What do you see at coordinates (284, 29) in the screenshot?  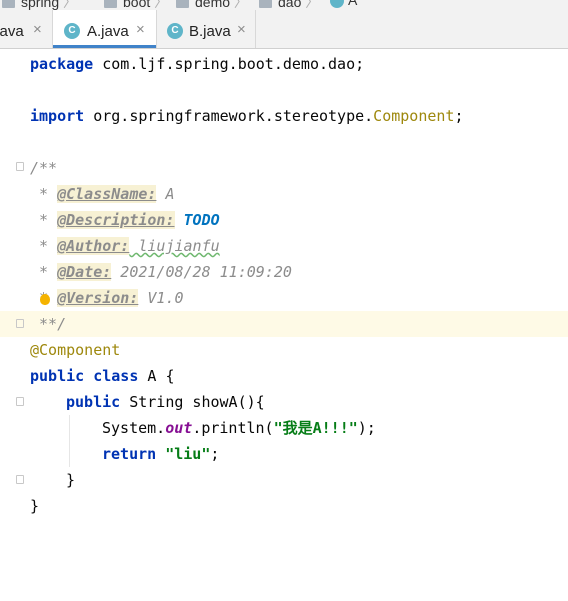 I see `editor-tab-bar: .java × C A.java × C B.java ×` at bounding box center [284, 29].